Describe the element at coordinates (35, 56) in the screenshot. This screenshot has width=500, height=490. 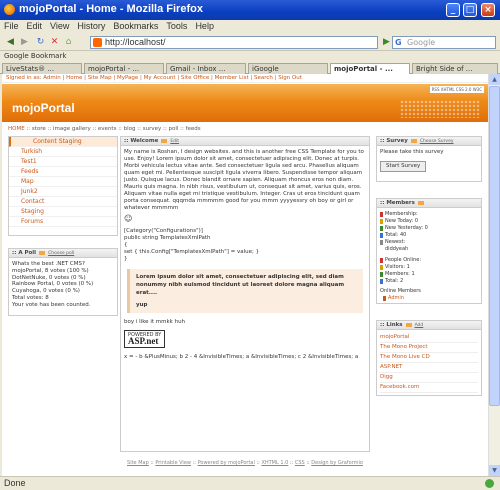
I see `google-bookmark-item: Google Bookmark` at that location.